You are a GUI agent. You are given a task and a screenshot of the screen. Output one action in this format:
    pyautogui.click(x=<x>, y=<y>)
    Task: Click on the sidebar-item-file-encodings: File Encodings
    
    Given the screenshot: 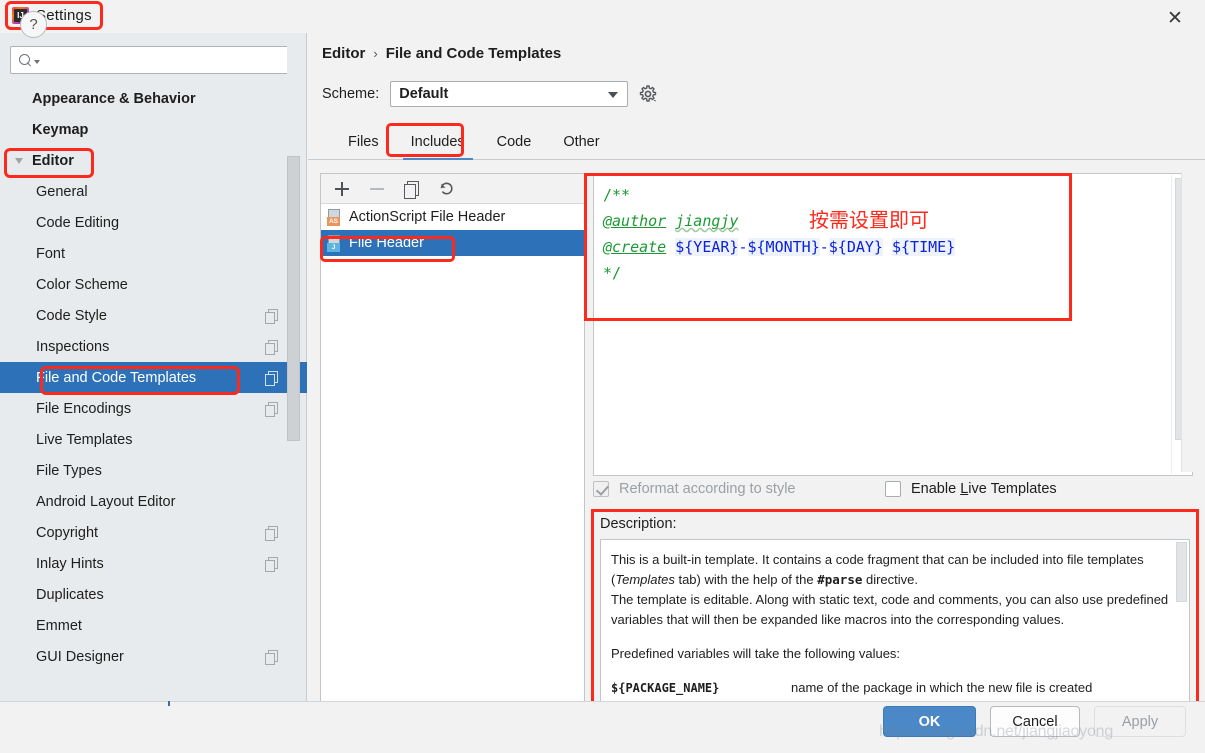 What is the action you would take?
    pyautogui.click(x=153, y=408)
    